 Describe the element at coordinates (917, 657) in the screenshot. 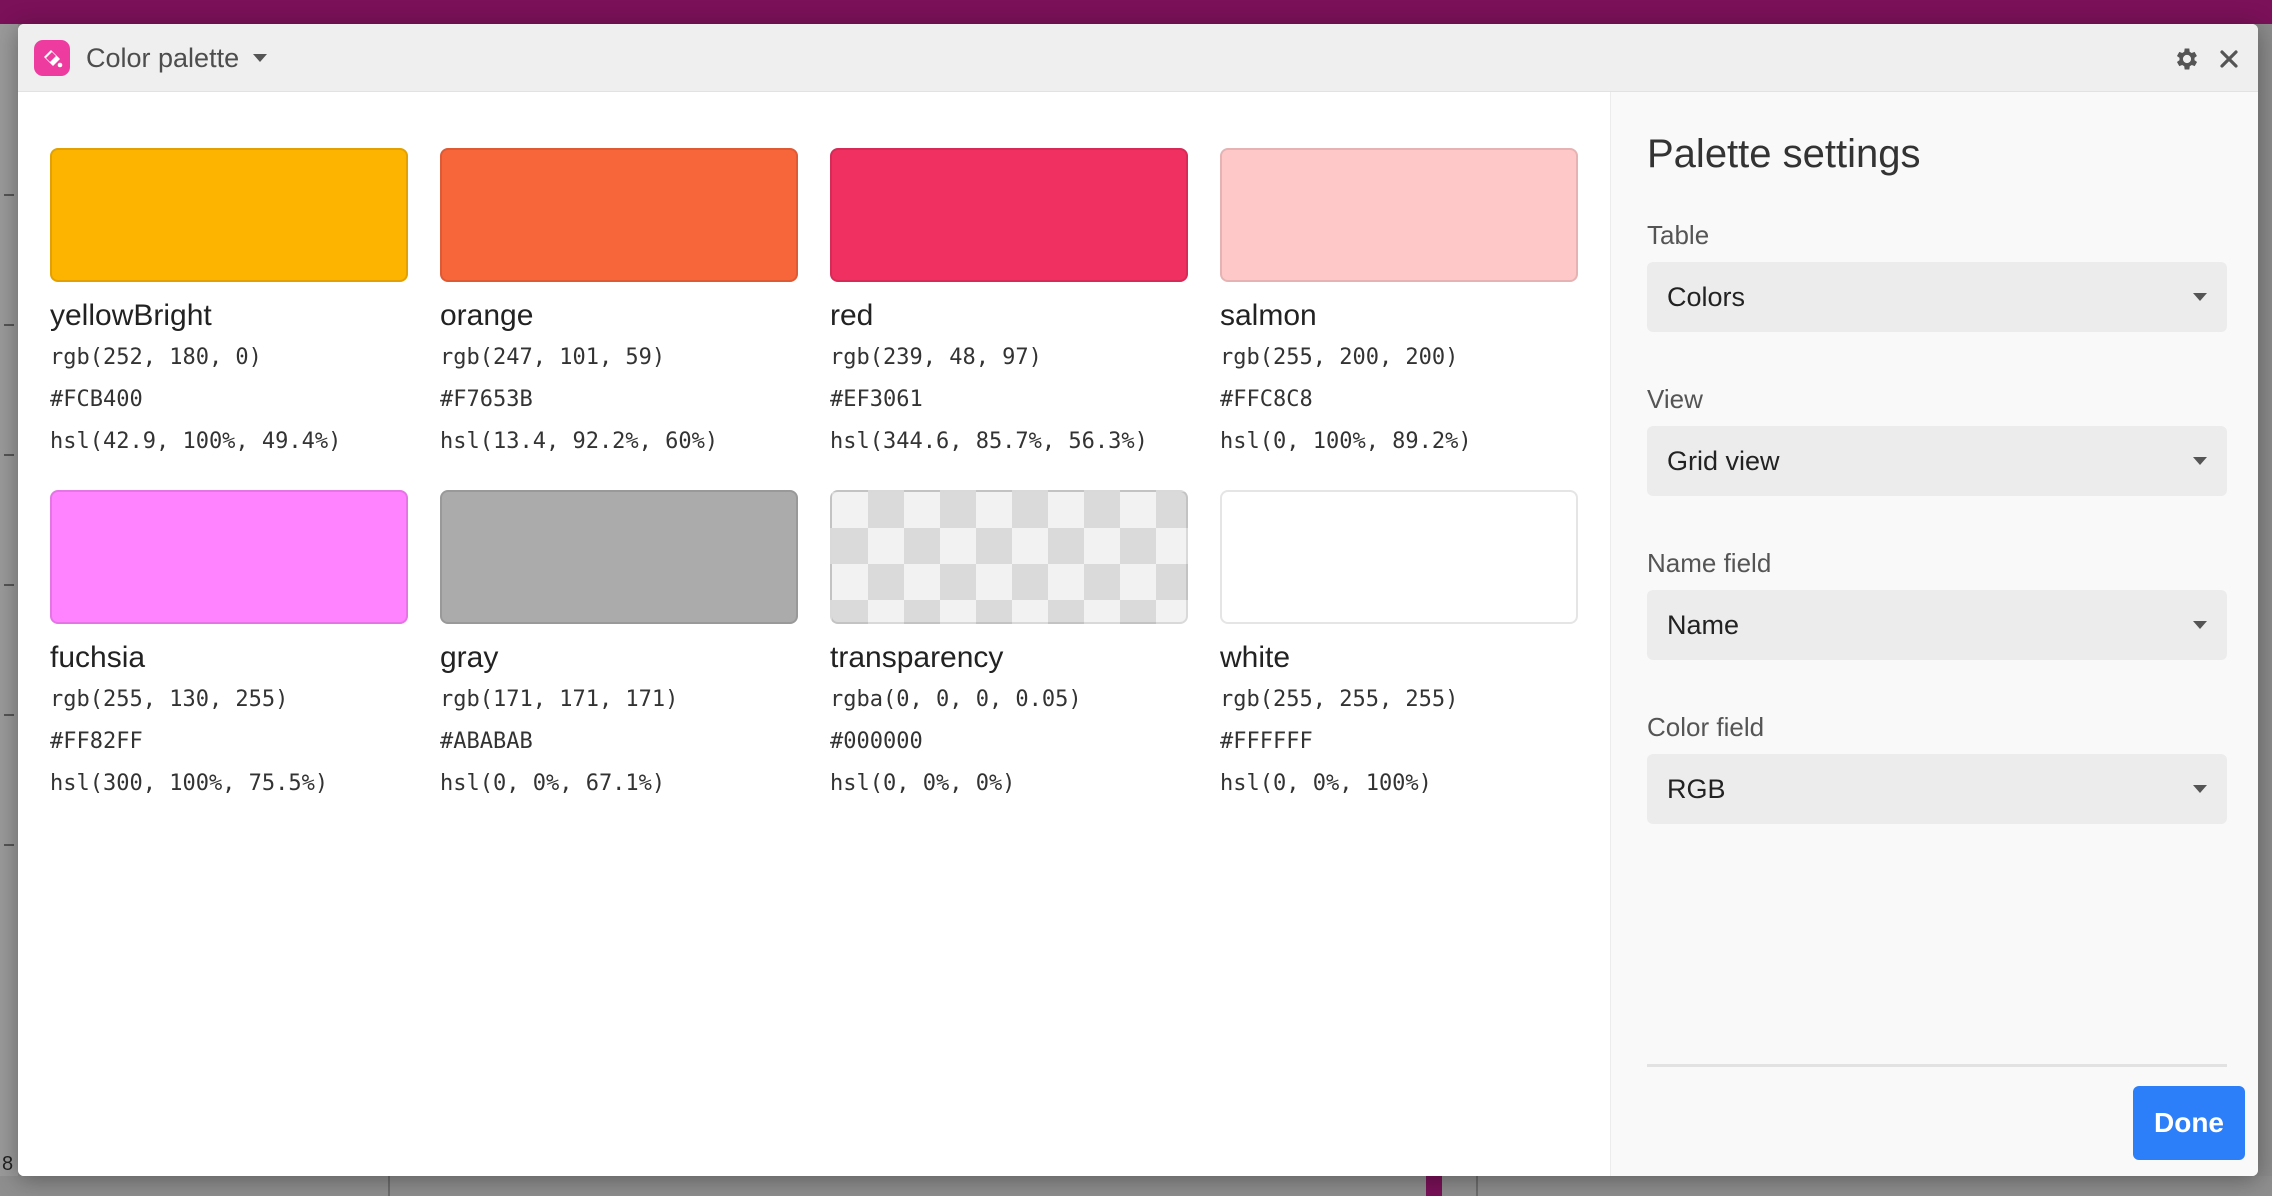

I see `swatch-name: transparency` at that location.